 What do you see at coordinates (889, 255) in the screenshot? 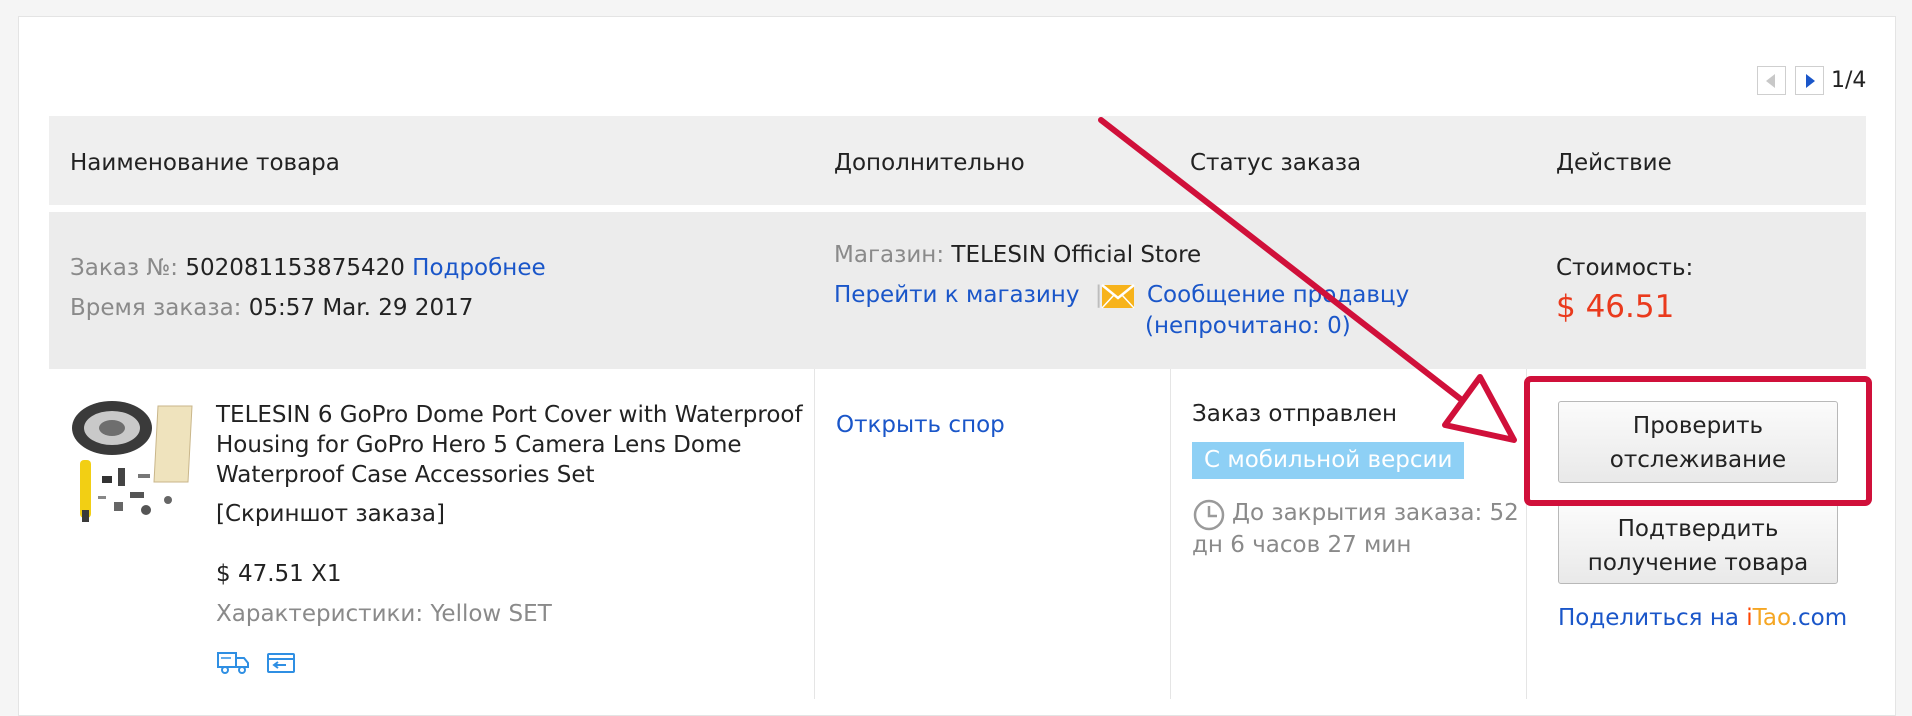
I see `store-label: Магазин:` at bounding box center [889, 255].